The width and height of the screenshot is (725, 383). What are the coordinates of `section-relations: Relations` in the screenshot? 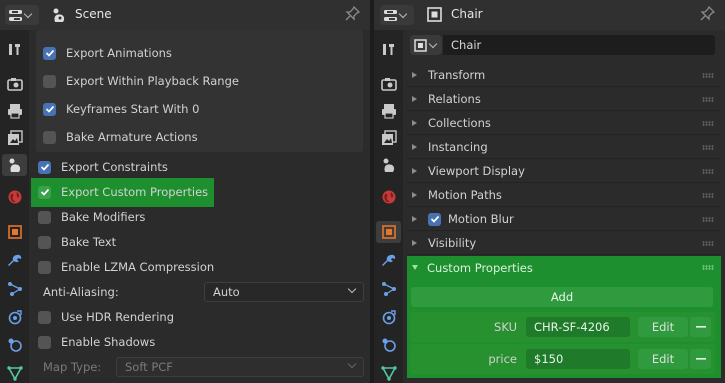 It's located at (563, 99).